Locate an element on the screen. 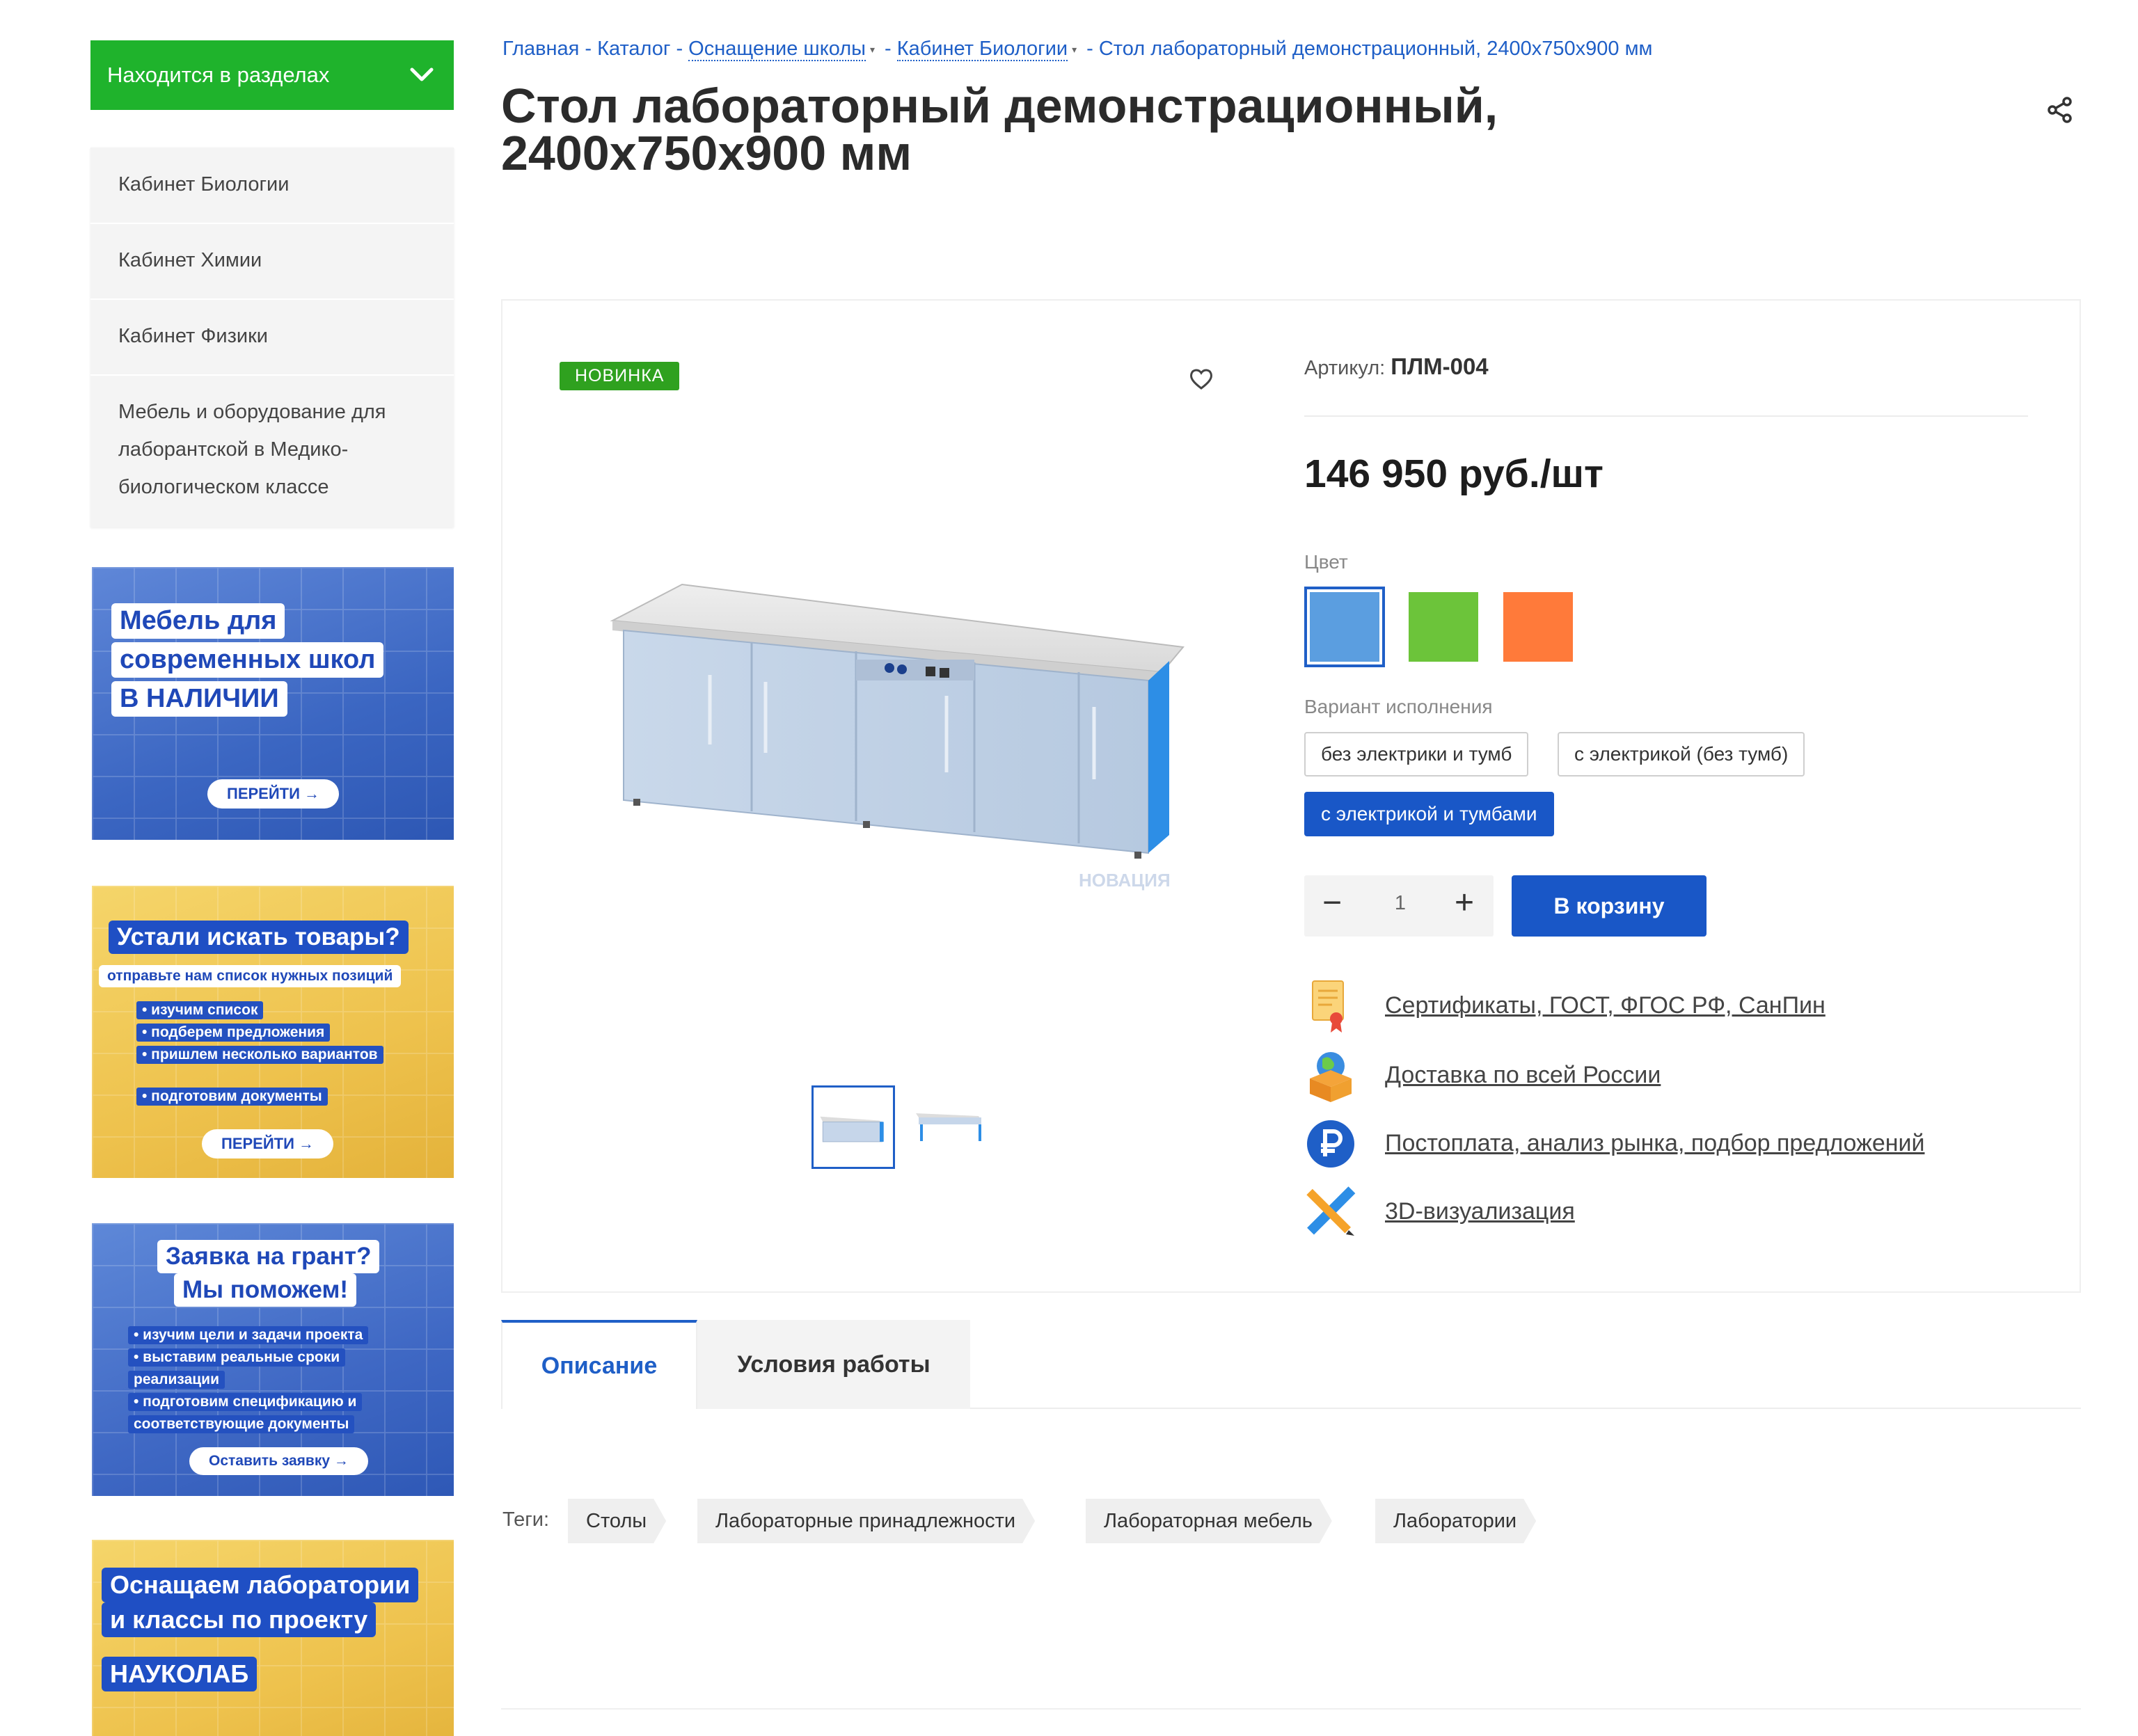  banner-subtitle: отправьте нам список нужных позиций is located at coordinates (250, 976).